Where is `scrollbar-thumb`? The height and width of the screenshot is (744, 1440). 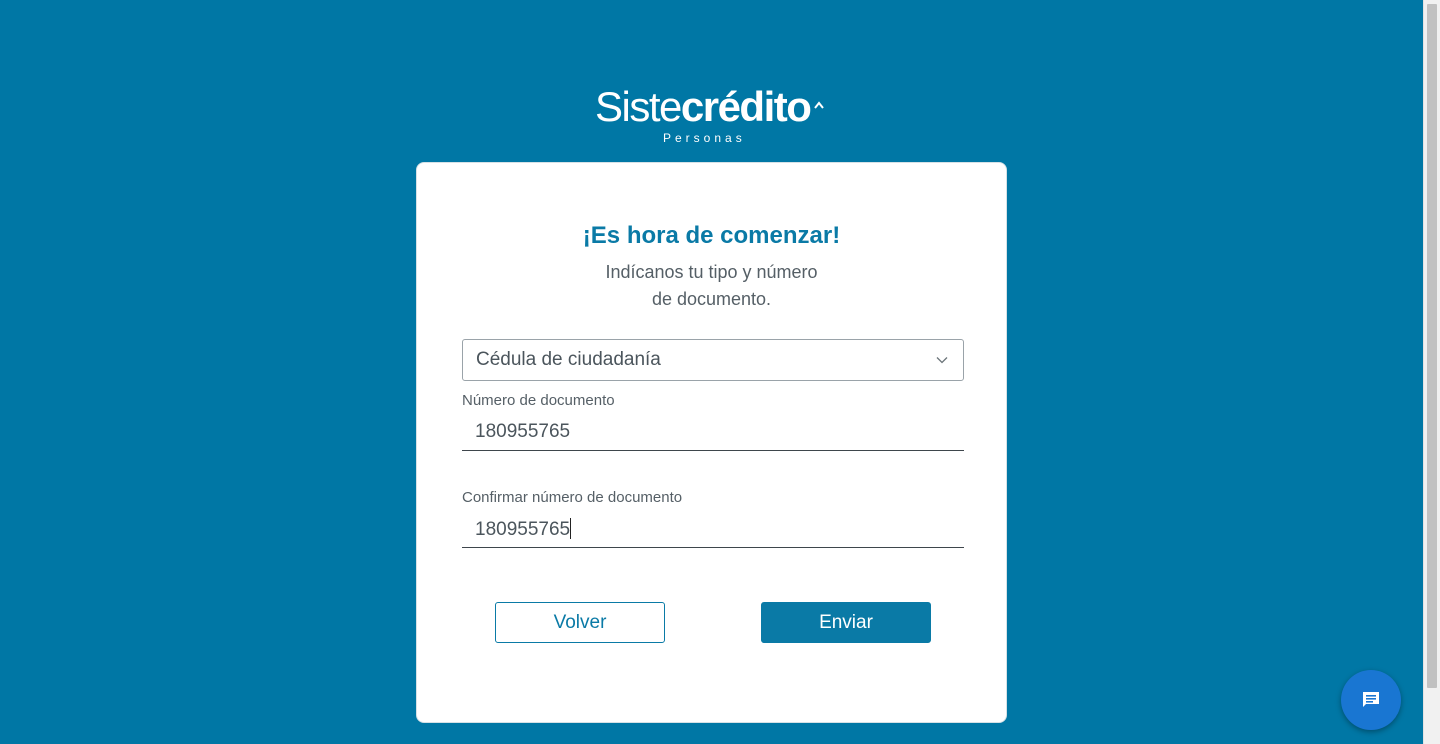
scrollbar-thumb is located at coordinates (1432, 346).